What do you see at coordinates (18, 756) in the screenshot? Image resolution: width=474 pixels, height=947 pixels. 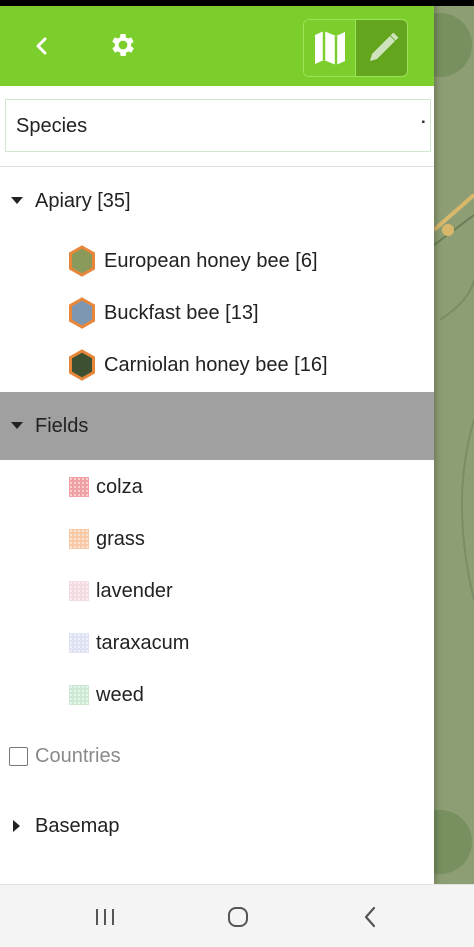 I see `countries-checkbox` at bounding box center [18, 756].